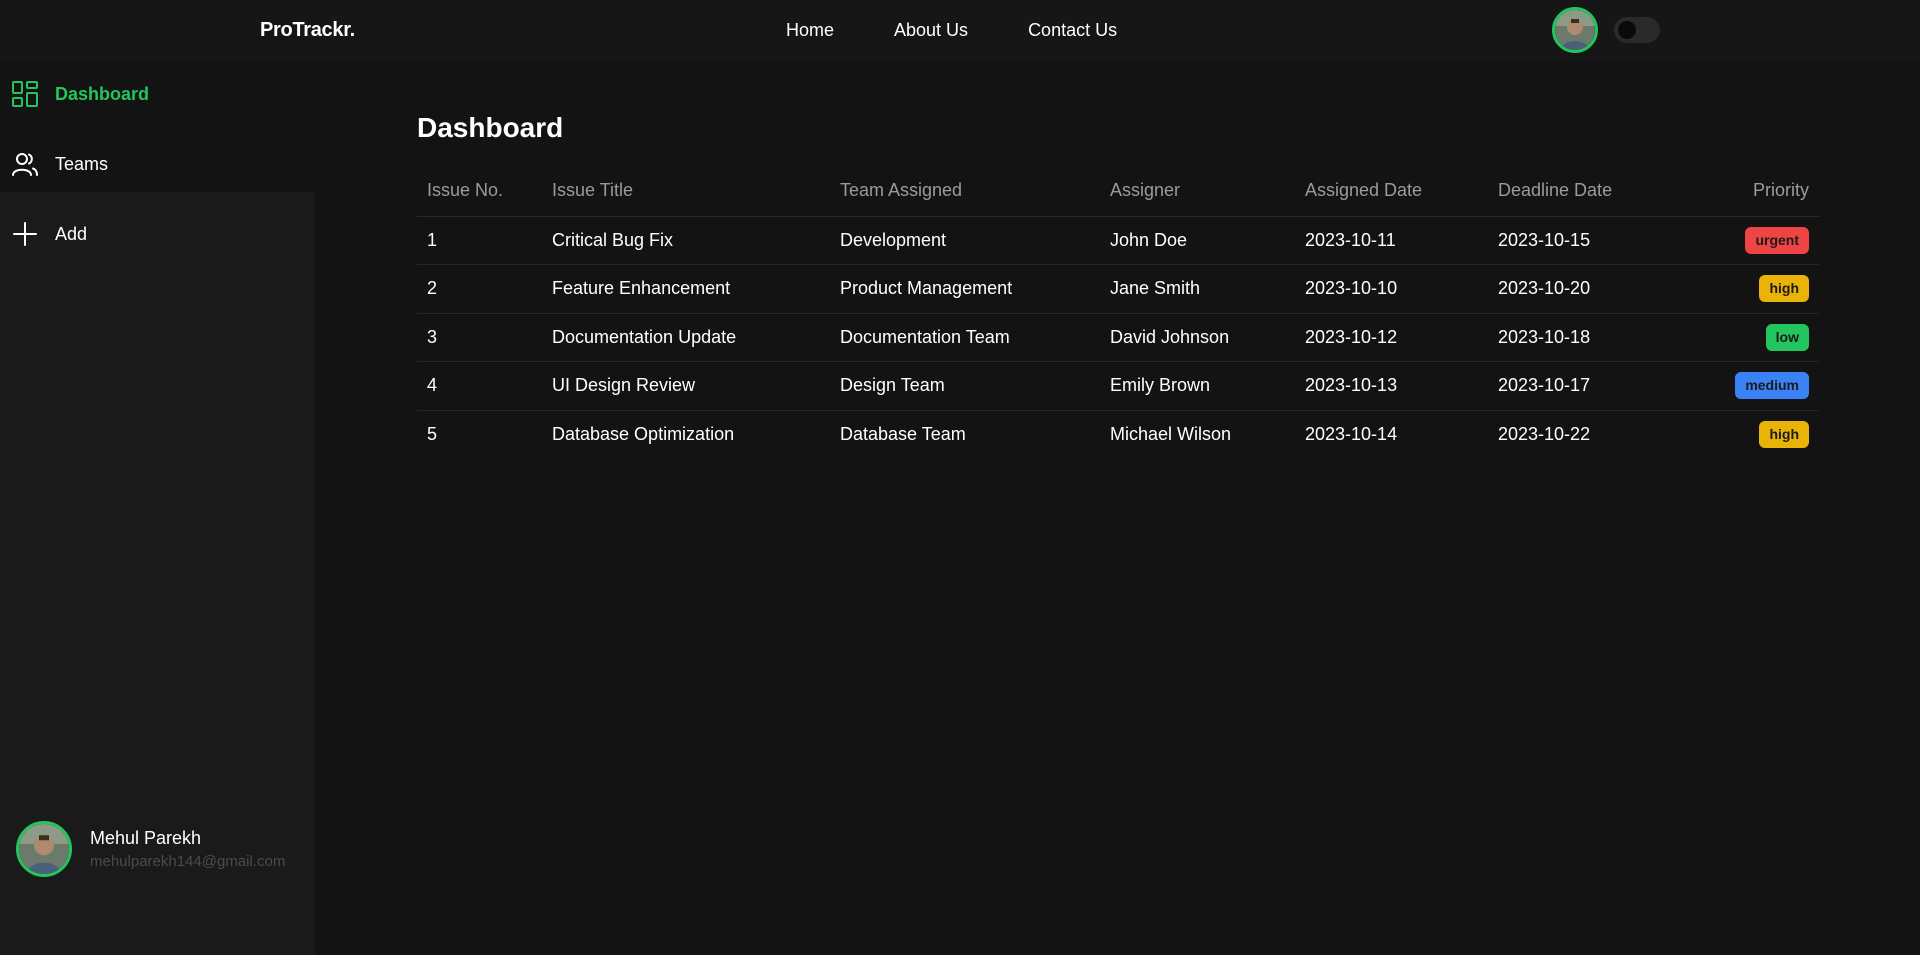 The height and width of the screenshot is (955, 1920). Describe the element at coordinates (643, 434) in the screenshot. I see `cell-issue-title: Database Optimization` at that location.